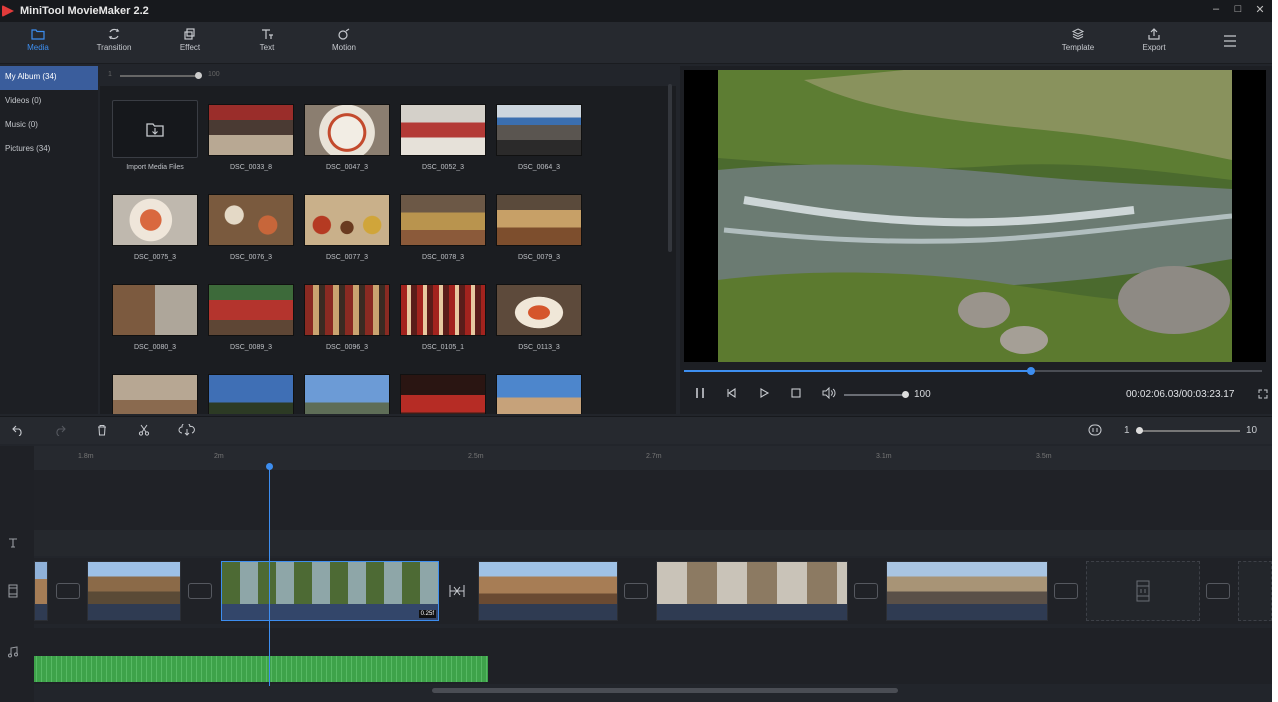  What do you see at coordinates (155, 317) in the screenshot?
I see `media-item: DSC_0080_3` at bounding box center [155, 317].